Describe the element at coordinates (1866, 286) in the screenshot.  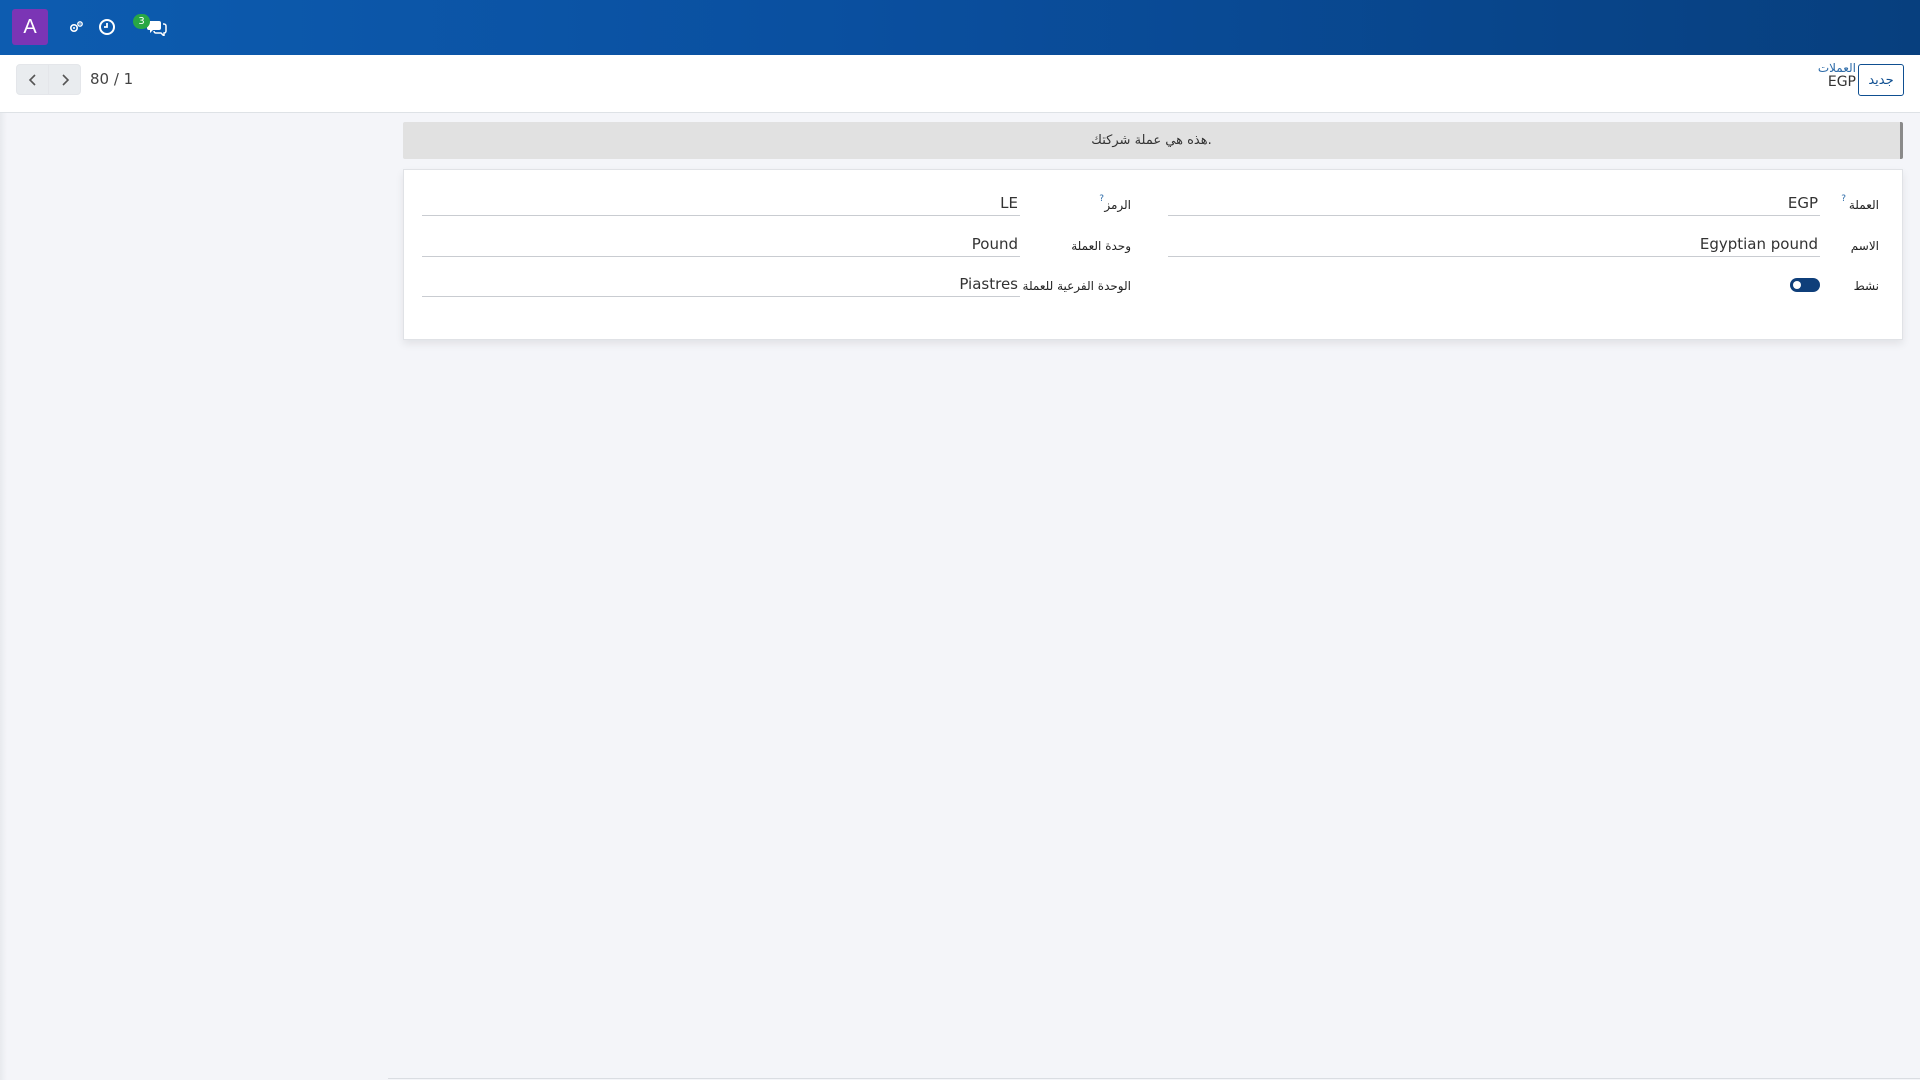
I see `active-label: نشط` at that location.